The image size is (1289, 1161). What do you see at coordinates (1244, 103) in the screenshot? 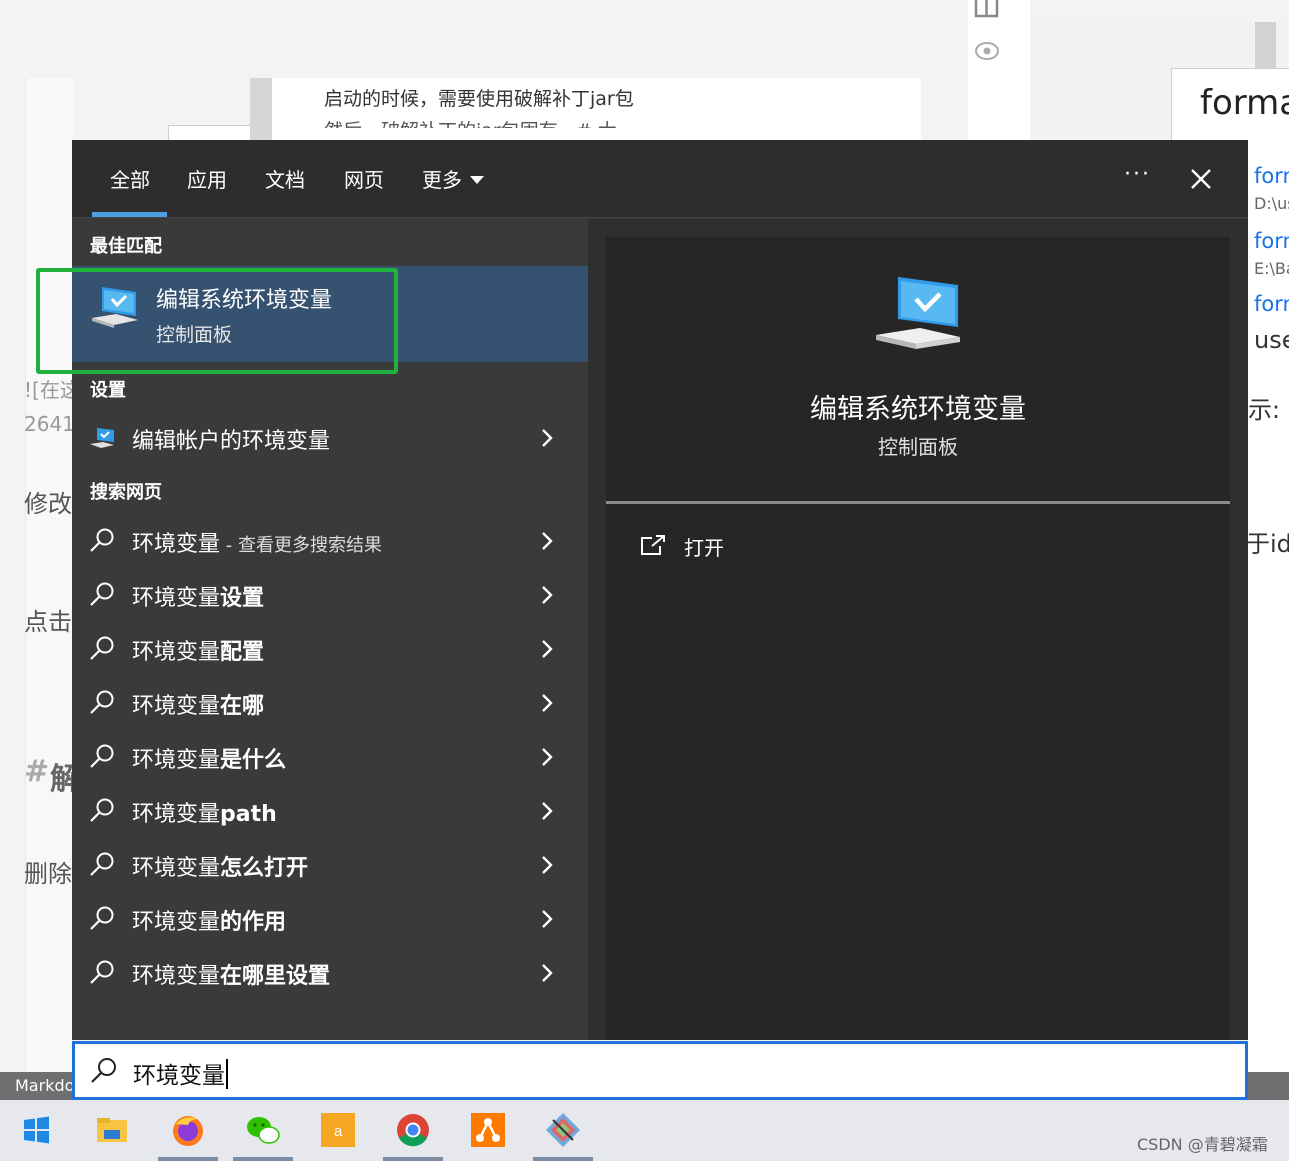
I see `search-field-text: forma` at bounding box center [1244, 103].